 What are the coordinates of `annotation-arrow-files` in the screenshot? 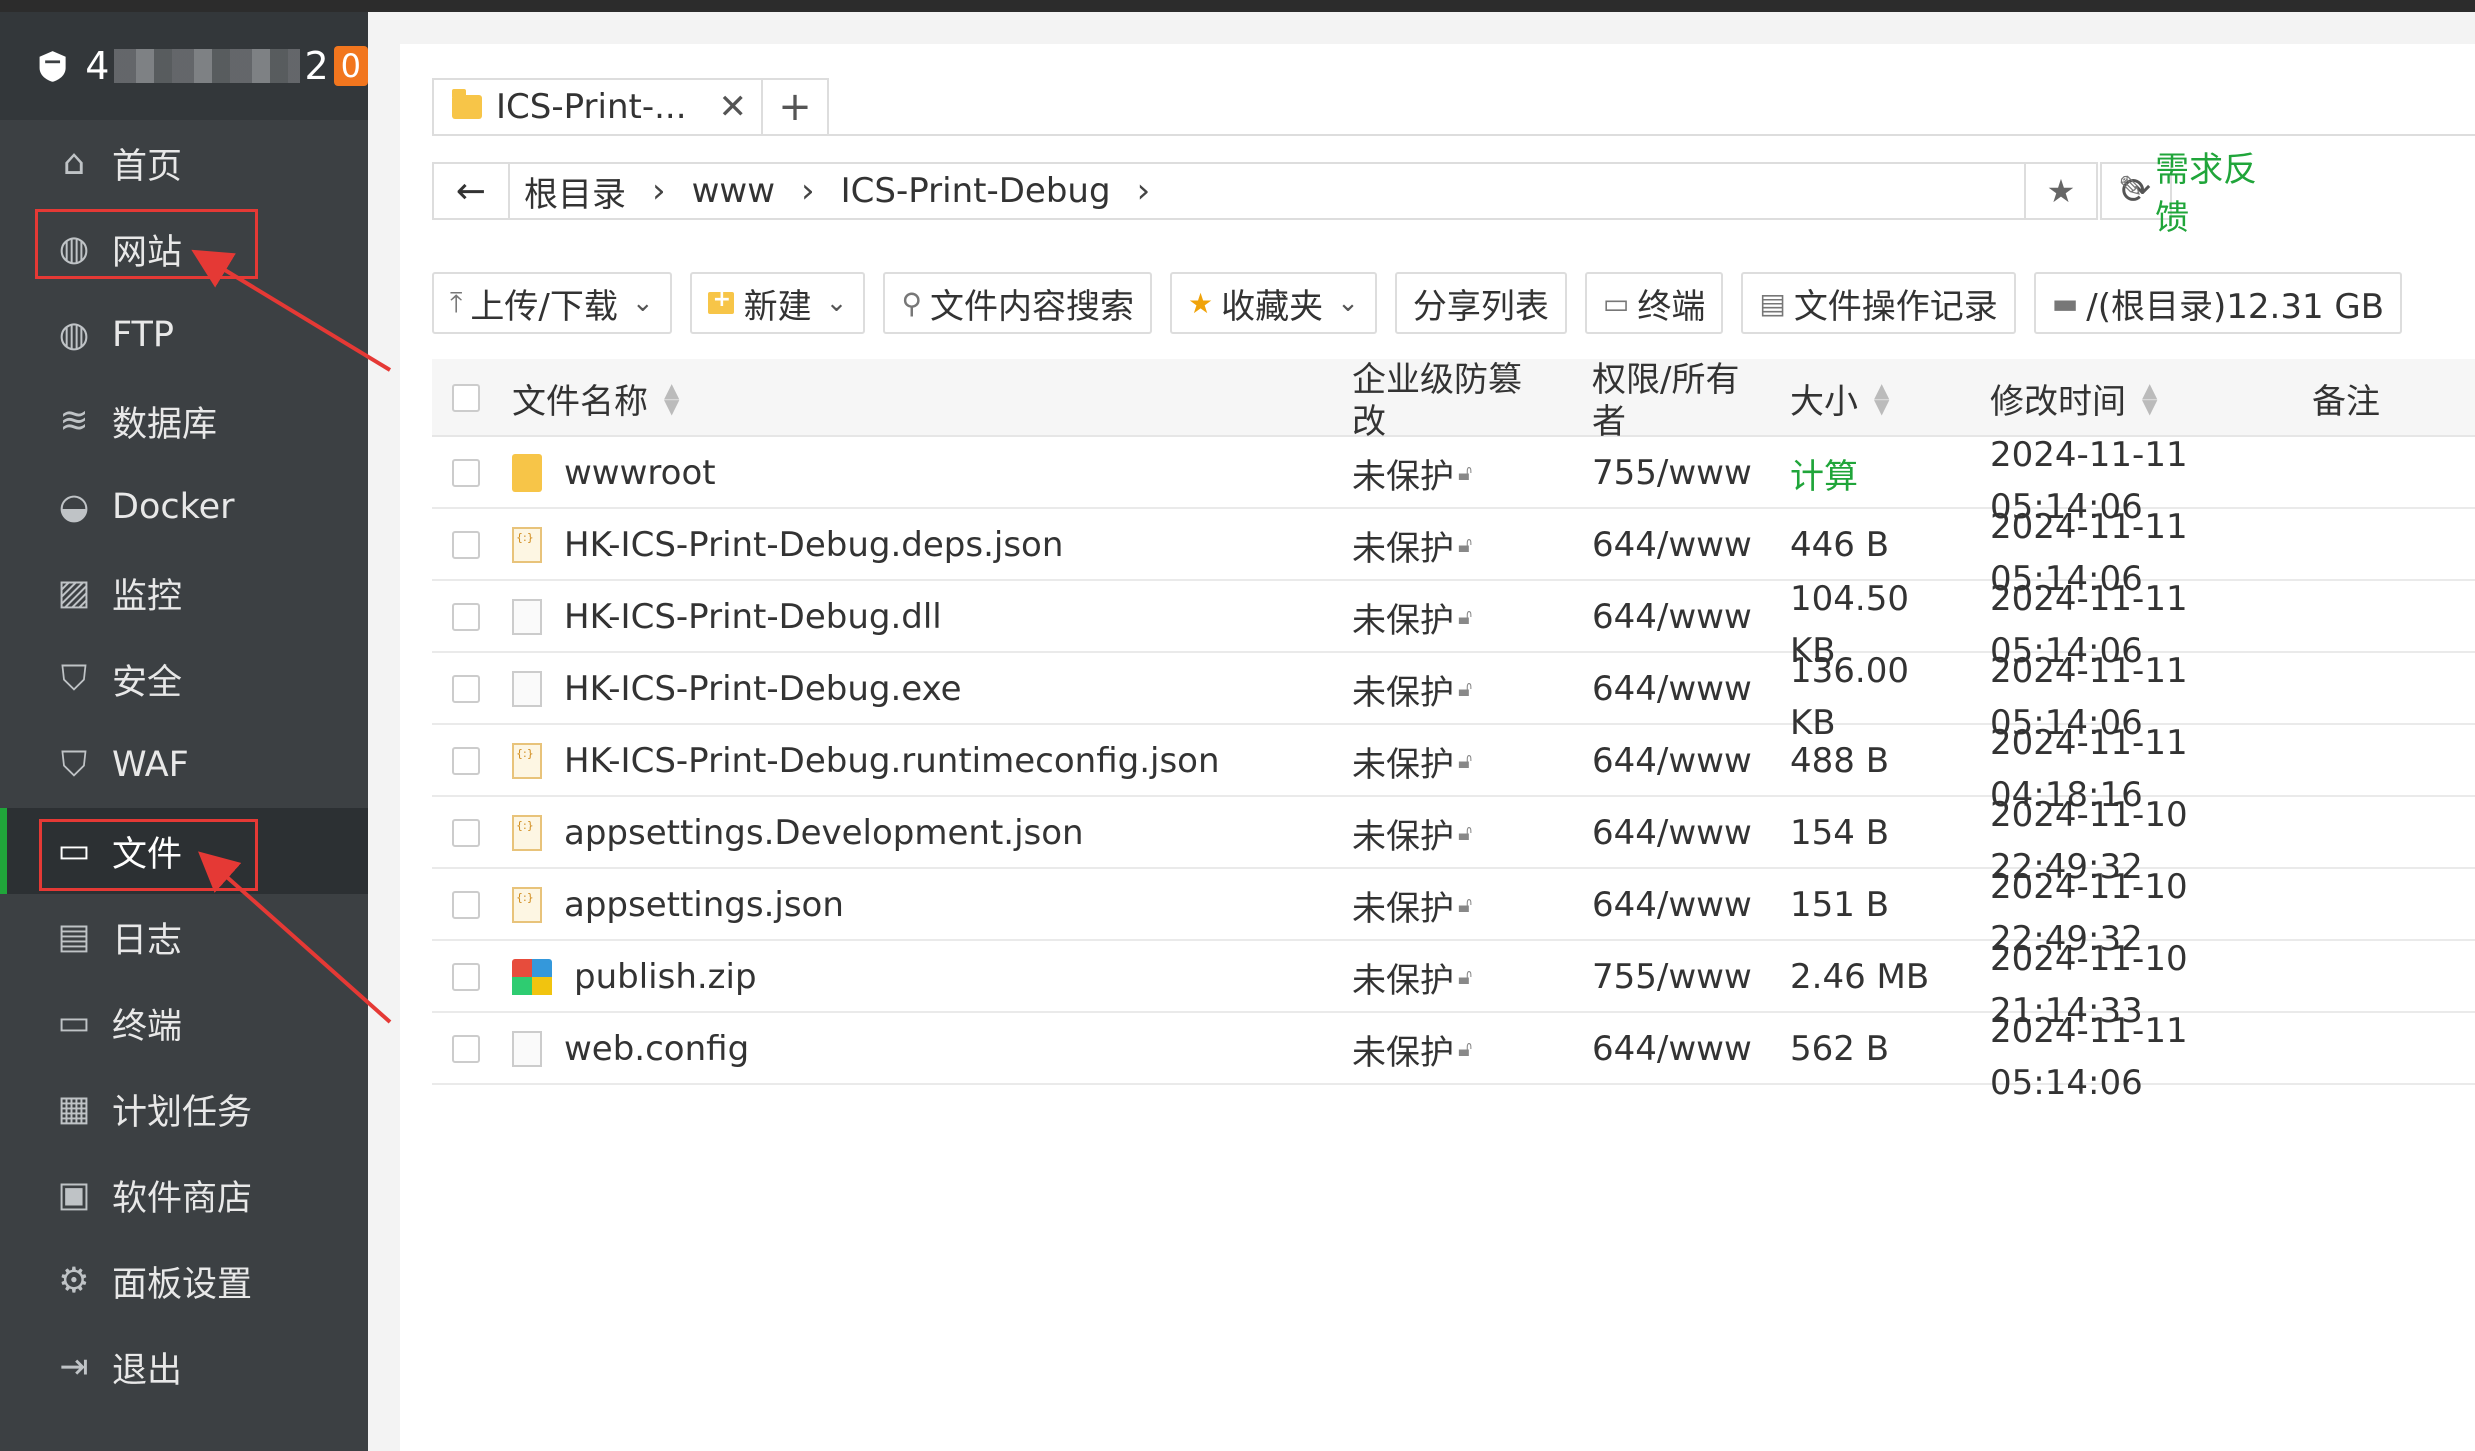 It's located at (295, 937).